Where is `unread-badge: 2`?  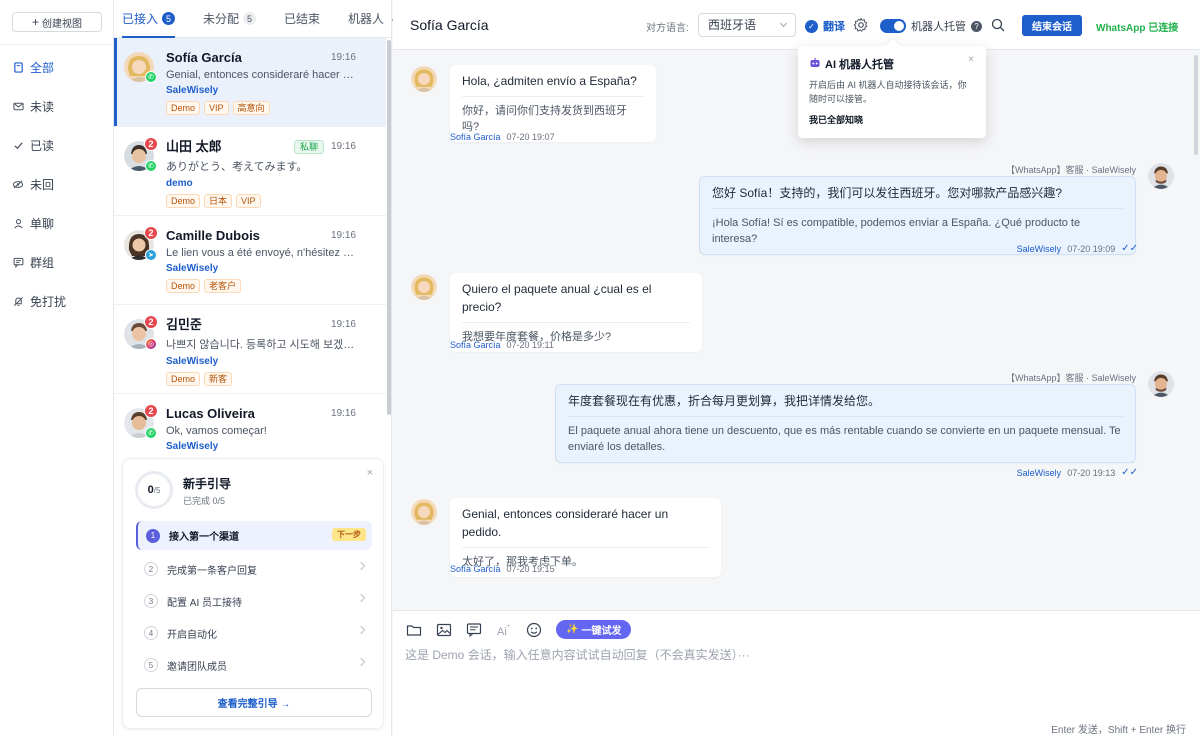
unread-badge: 2 is located at coordinates (151, 233).